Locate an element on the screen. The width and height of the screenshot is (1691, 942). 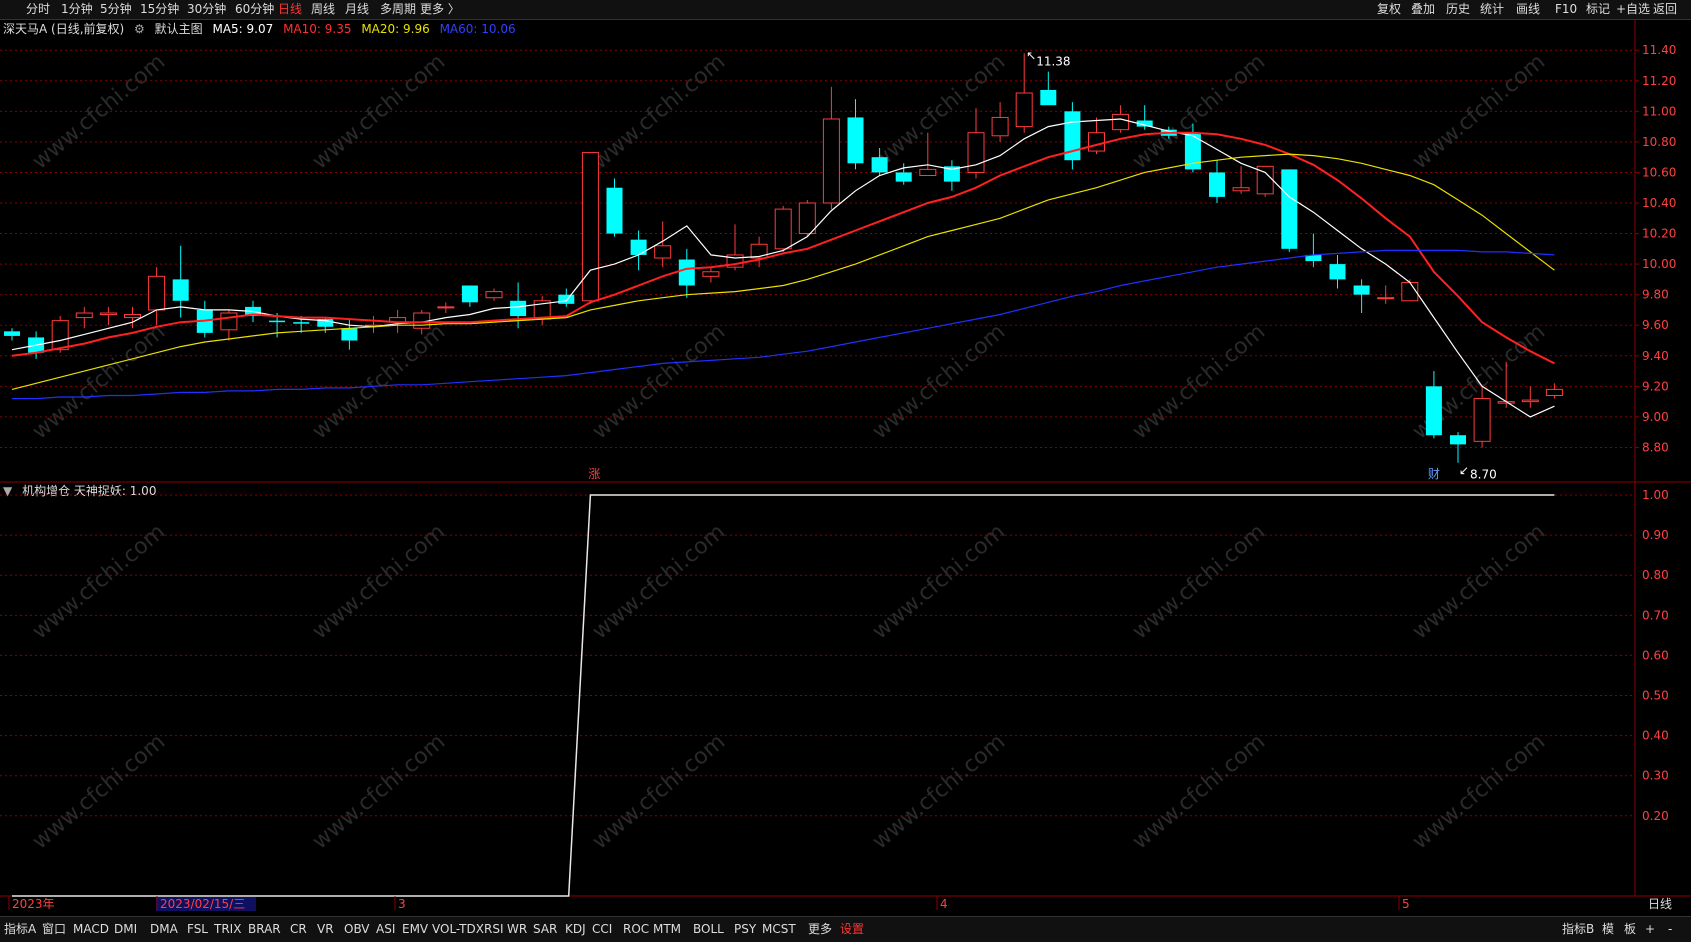
toolbar-right-6: 标记 is located at coordinates (1598, 9).